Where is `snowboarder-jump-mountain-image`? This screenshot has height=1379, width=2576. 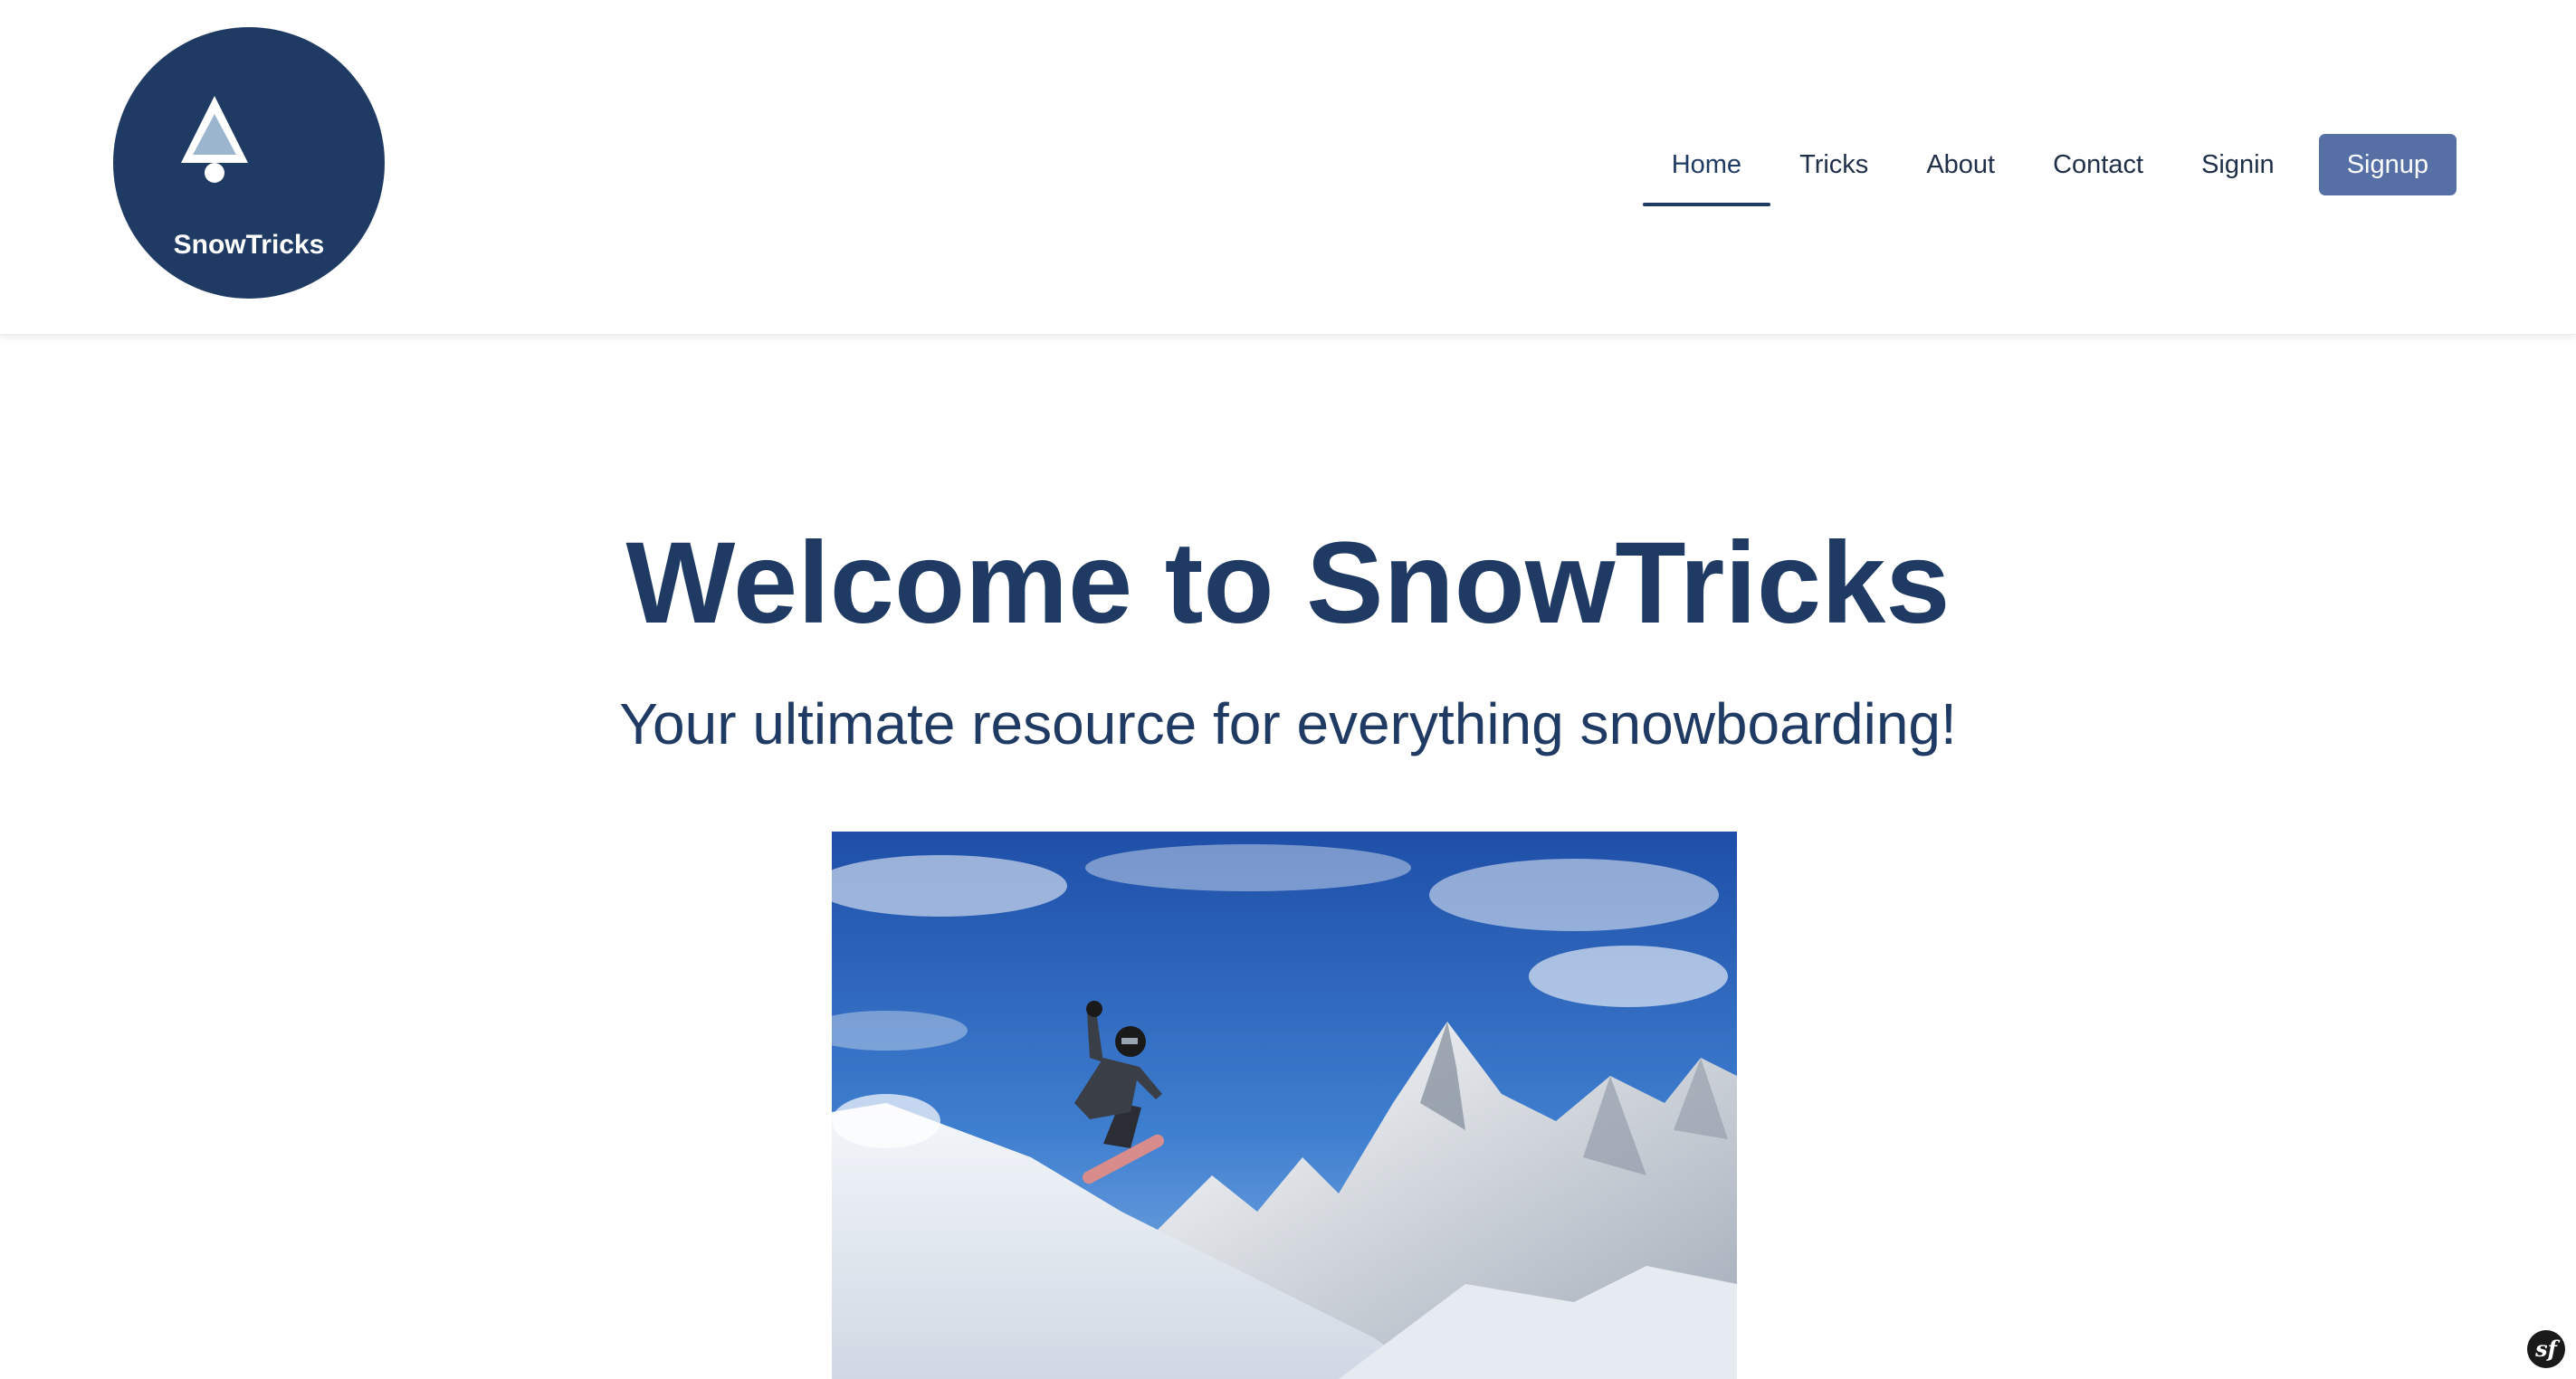
snowboarder-jump-mountain-image is located at coordinates (1285, 1105).